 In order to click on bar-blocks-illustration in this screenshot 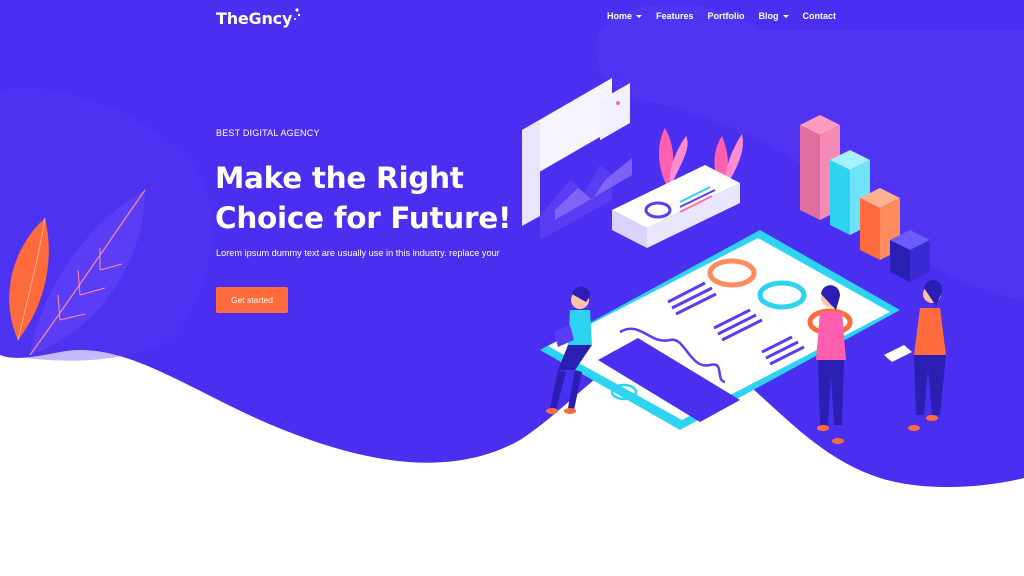, I will do `click(865, 198)`.